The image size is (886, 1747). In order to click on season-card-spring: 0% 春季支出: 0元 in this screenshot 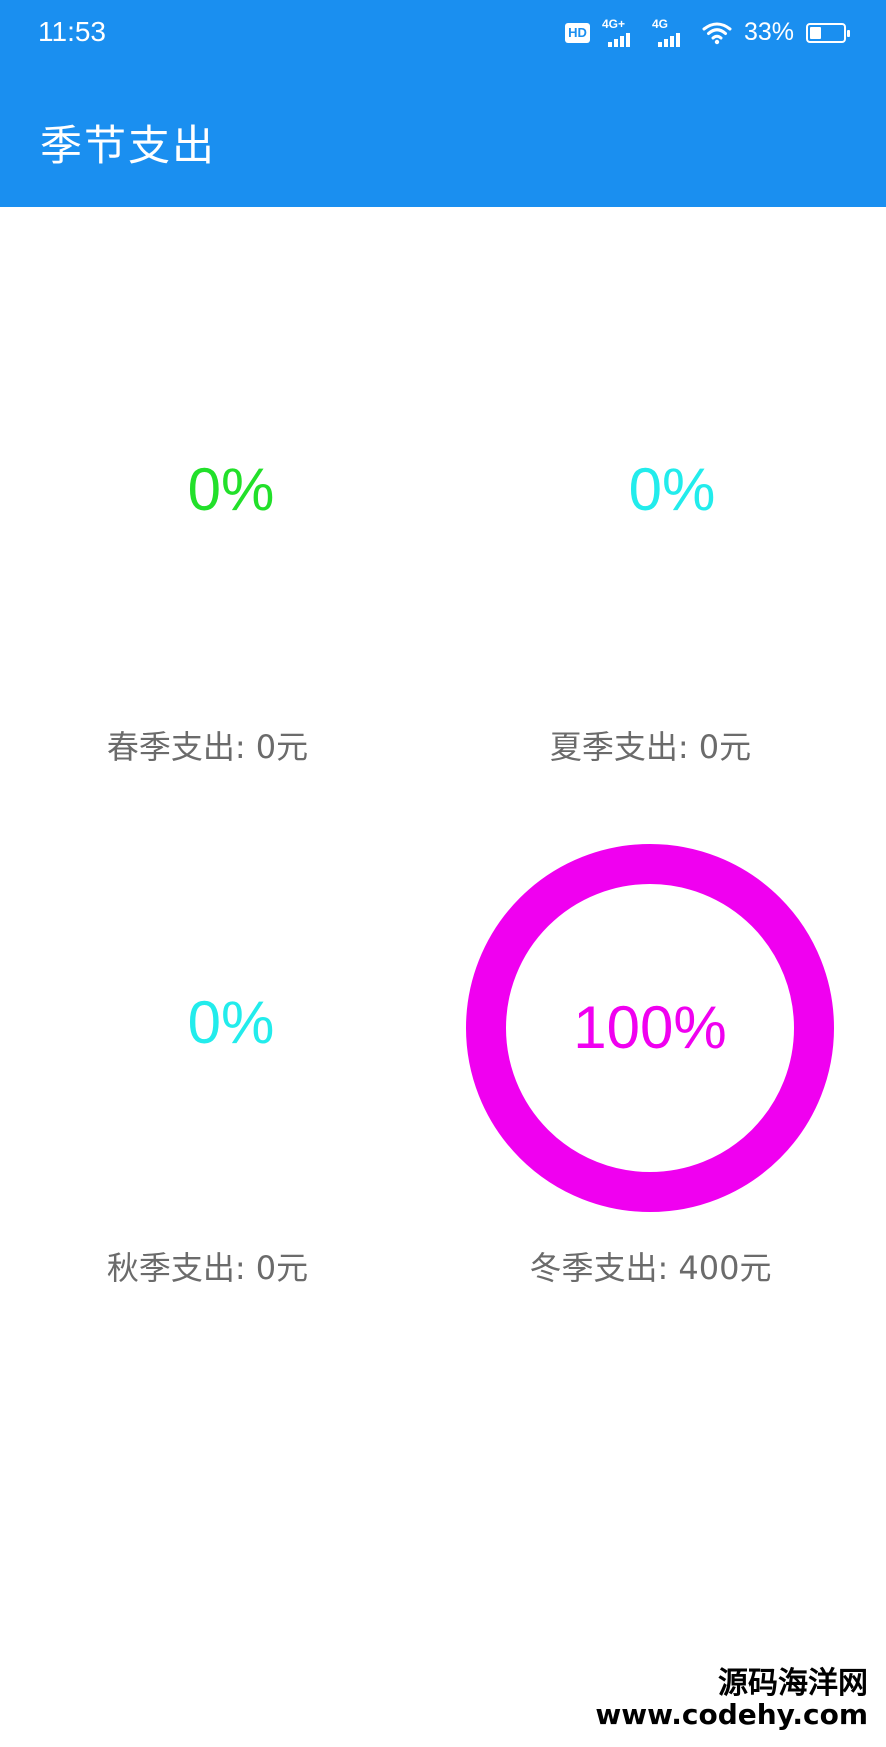, I will do `click(221, 570)`.